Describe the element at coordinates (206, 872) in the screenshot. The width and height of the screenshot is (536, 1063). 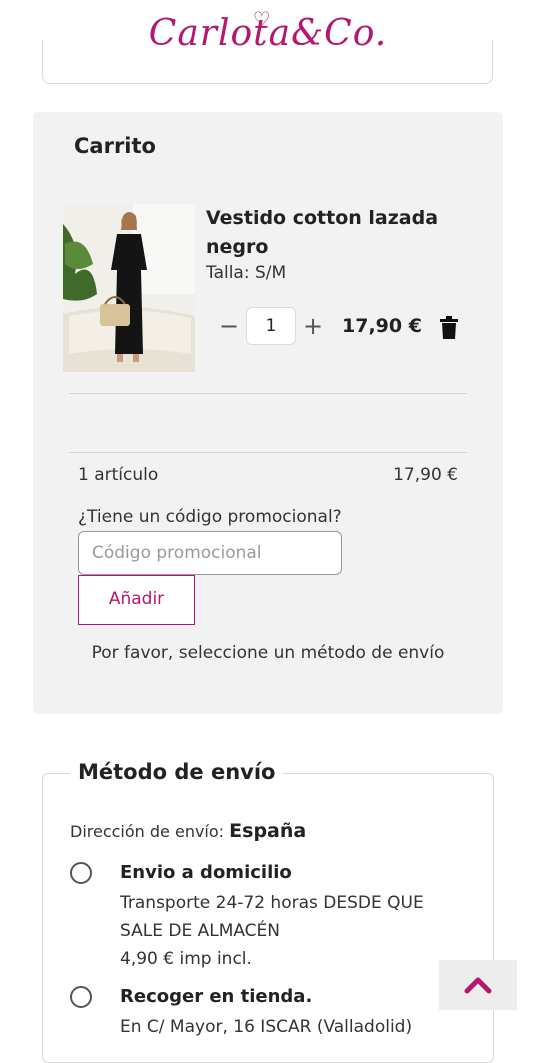
I see `home-delivery-title: Envio a domicilio` at that location.